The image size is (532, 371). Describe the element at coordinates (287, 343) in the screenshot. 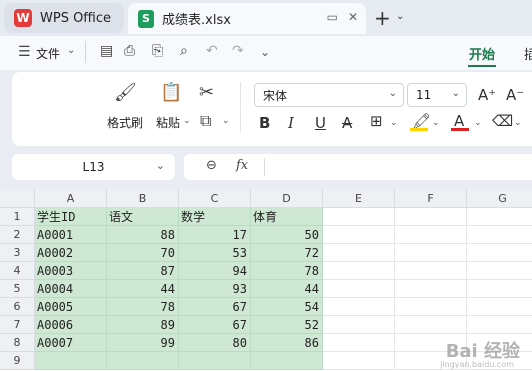

I see `cell-d8: 86` at that location.